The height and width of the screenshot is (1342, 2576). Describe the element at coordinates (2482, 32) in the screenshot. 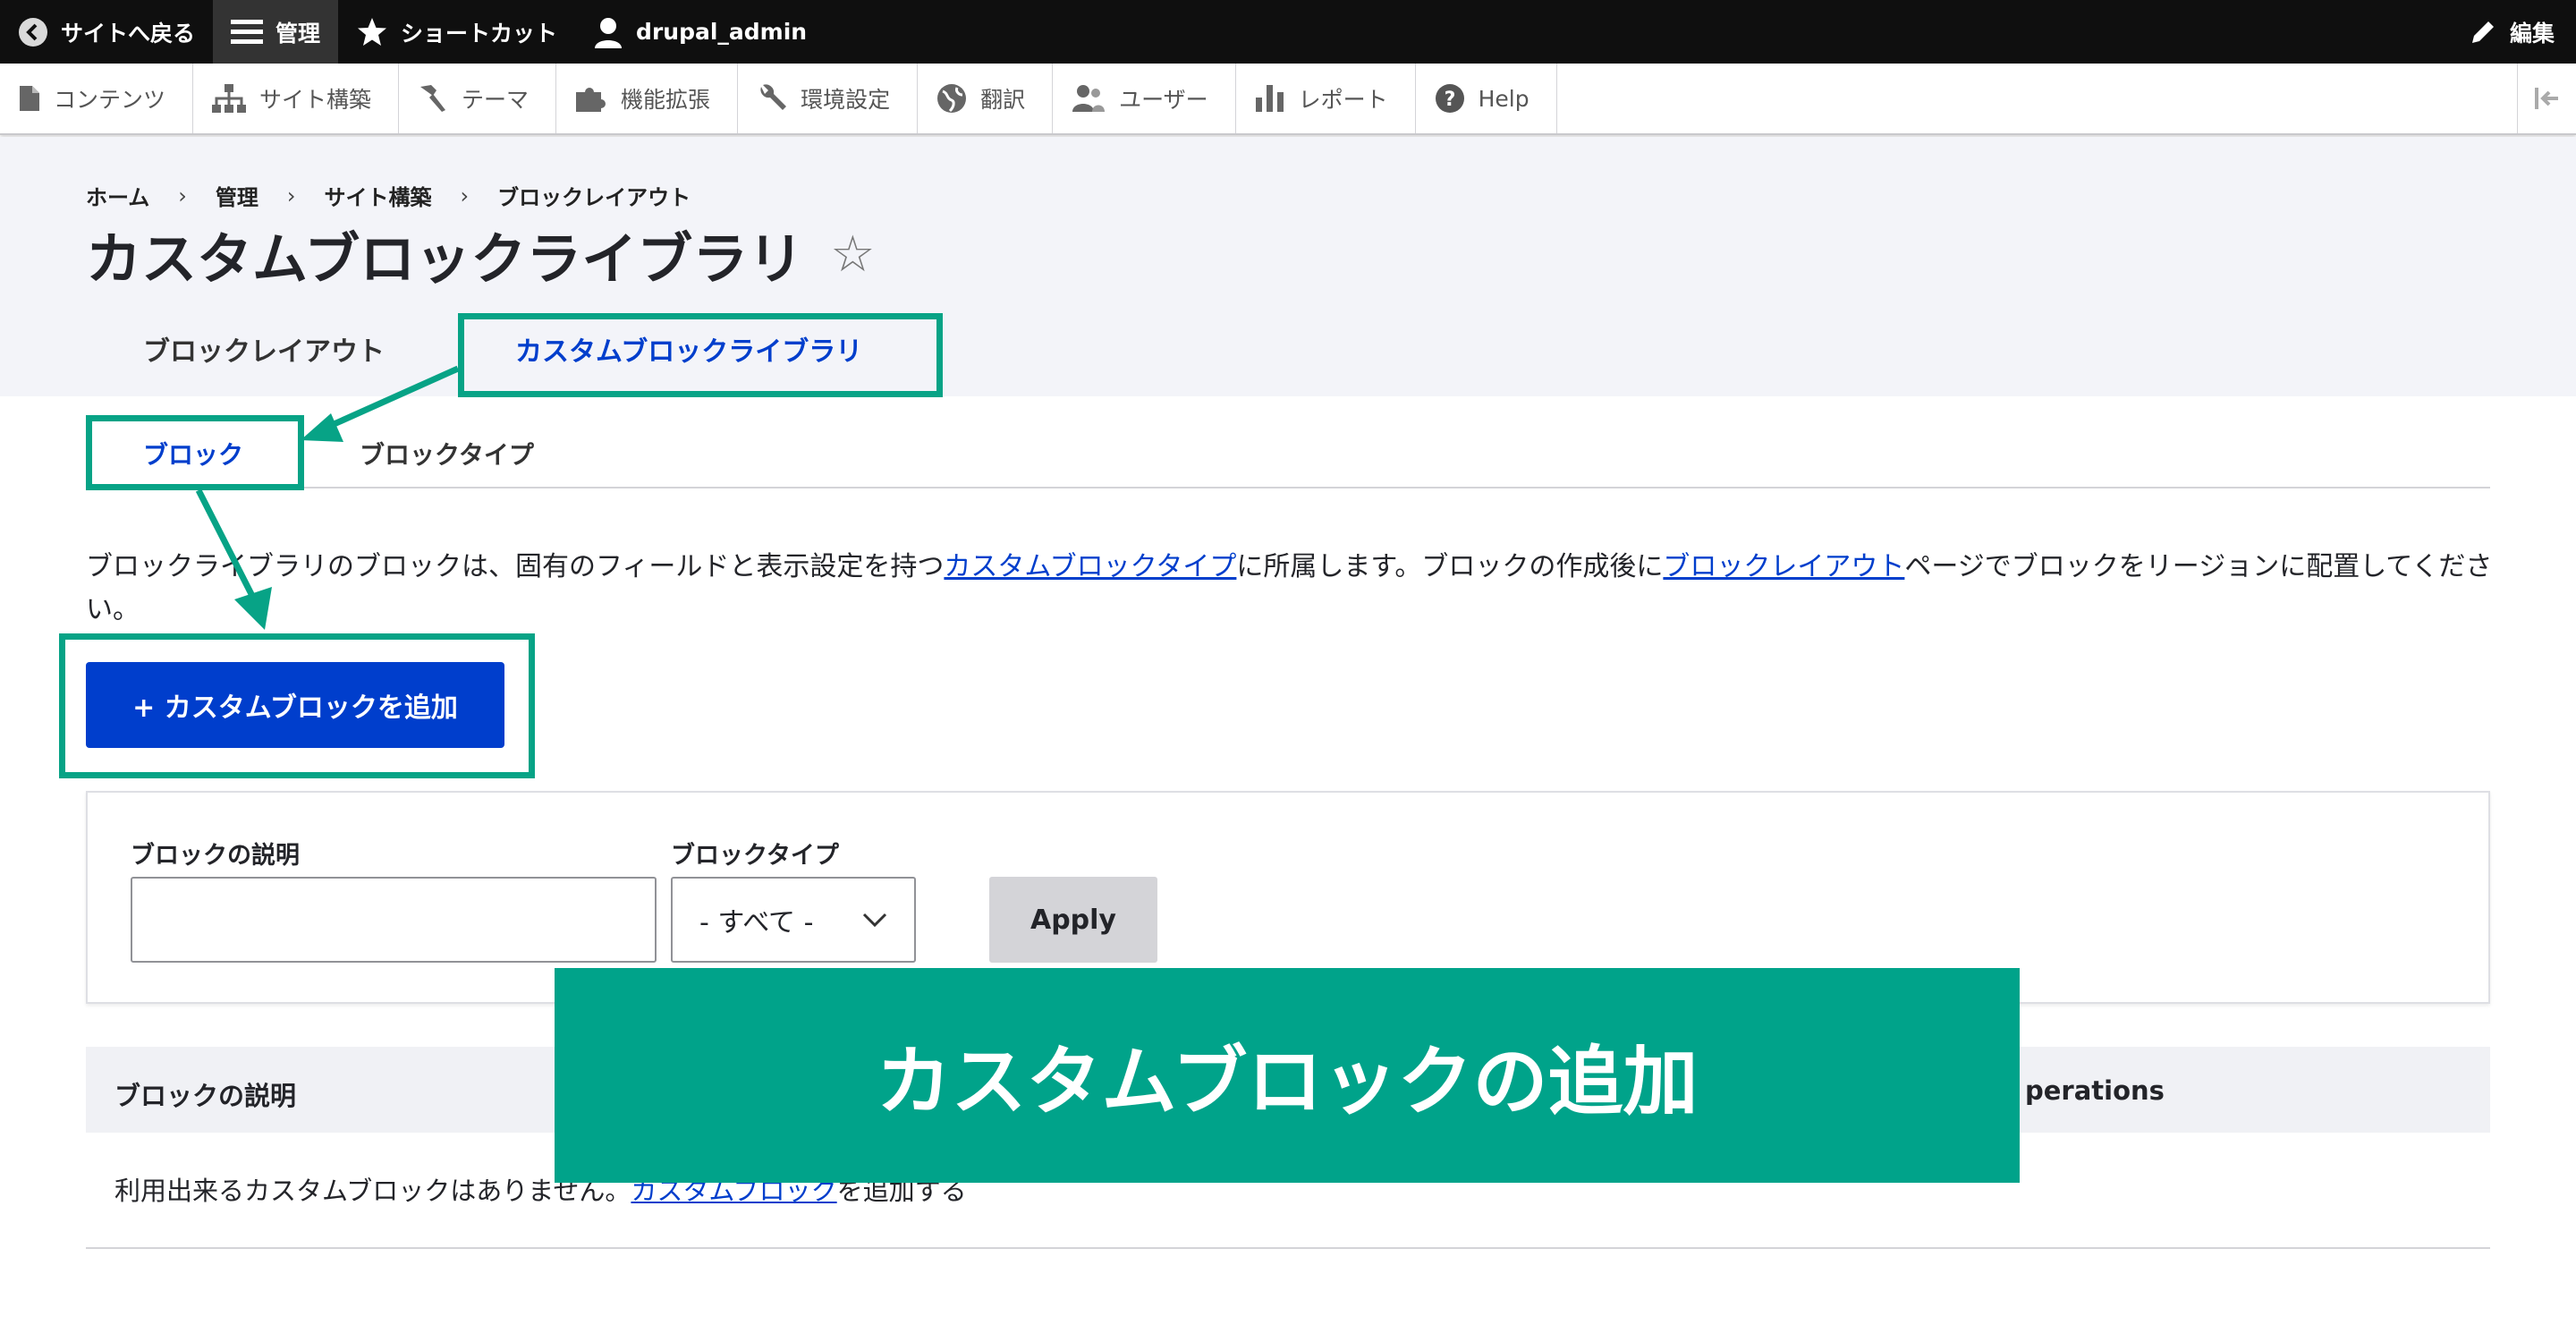

I see `pencil-icon` at that location.